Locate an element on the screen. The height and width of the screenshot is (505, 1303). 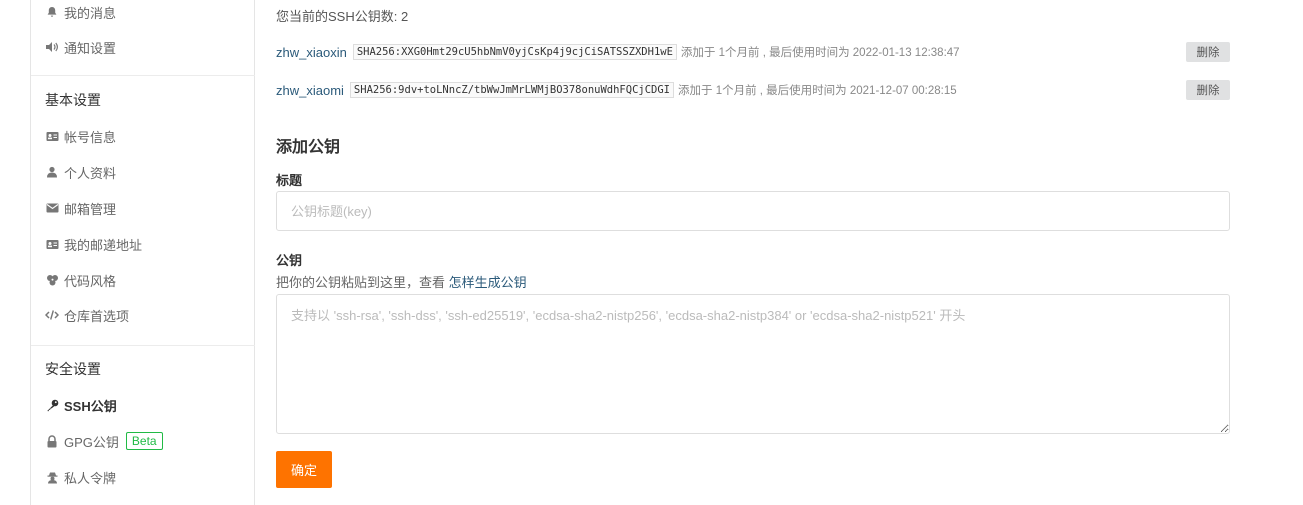
key-help-text: 把你的公钥粘贴到这里，查看 怎样生成公钥 is located at coordinates (401, 281).